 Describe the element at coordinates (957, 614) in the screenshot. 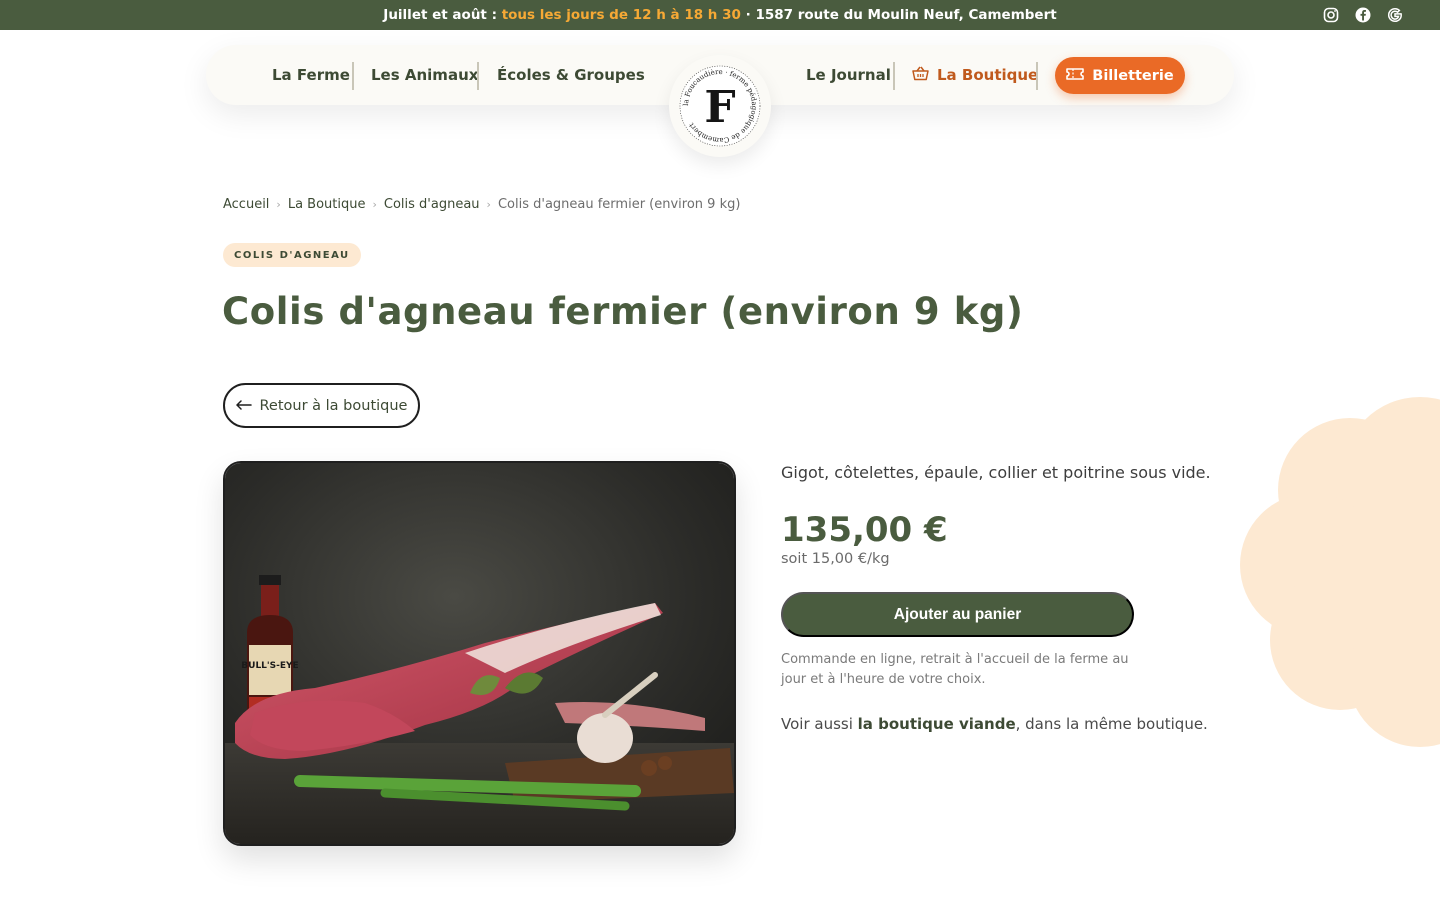

I see `add-to-cart-button: Ajouter au panier` at that location.